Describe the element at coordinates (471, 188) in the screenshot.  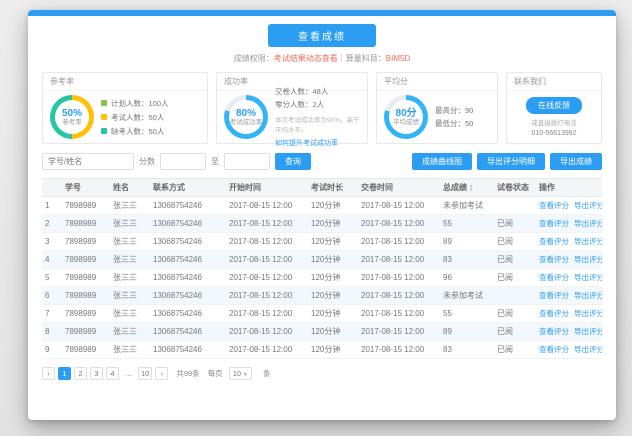
I see `sort-icon: ▲ ▼` at that location.